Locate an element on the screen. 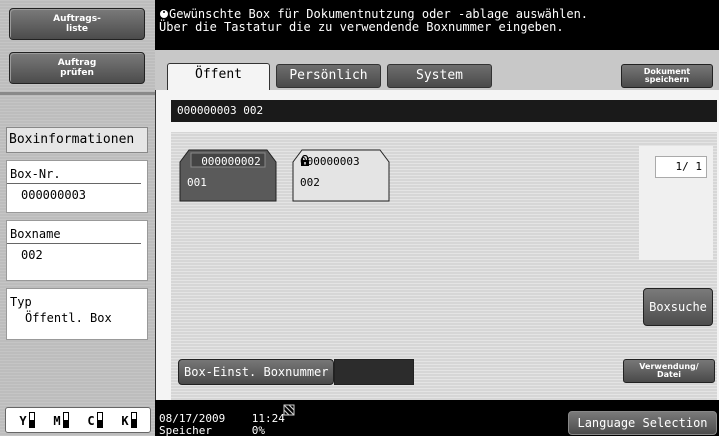  job-list-label-1: Auftrags- is located at coordinates (77, 19).